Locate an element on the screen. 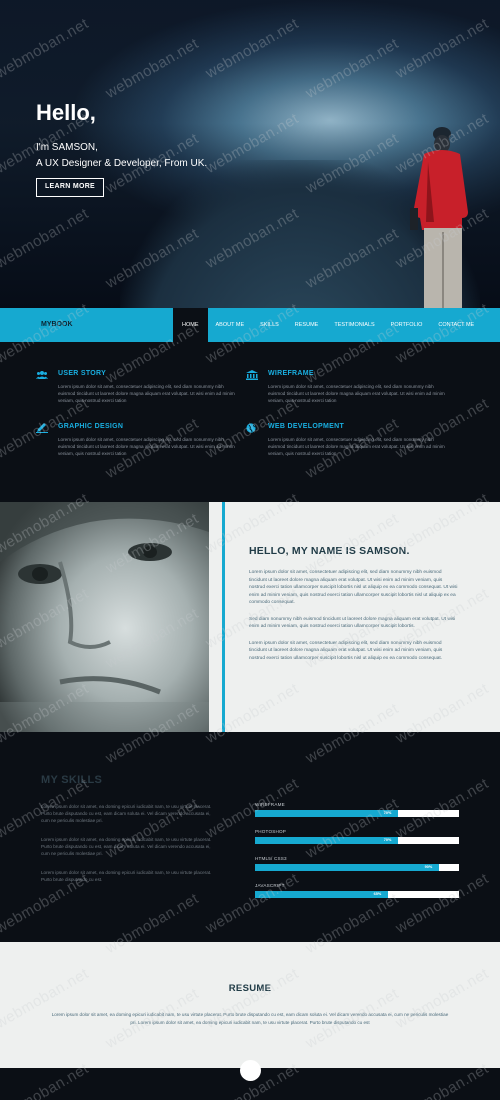 This screenshot has width=500, height=1100. skill-track: 90% is located at coordinates (357, 867).